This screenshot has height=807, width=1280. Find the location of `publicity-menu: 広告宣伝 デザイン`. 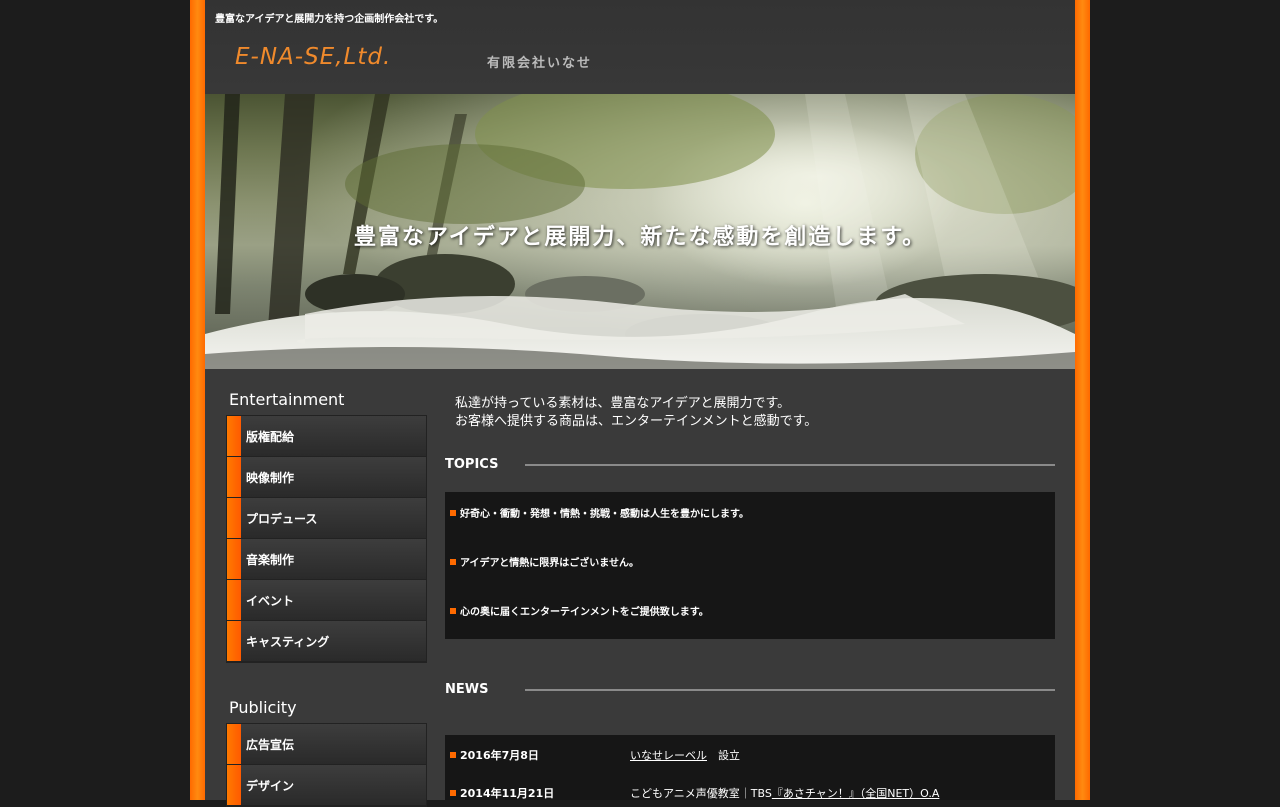

publicity-menu: 広告宣伝 デザイン is located at coordinates (326, 765).